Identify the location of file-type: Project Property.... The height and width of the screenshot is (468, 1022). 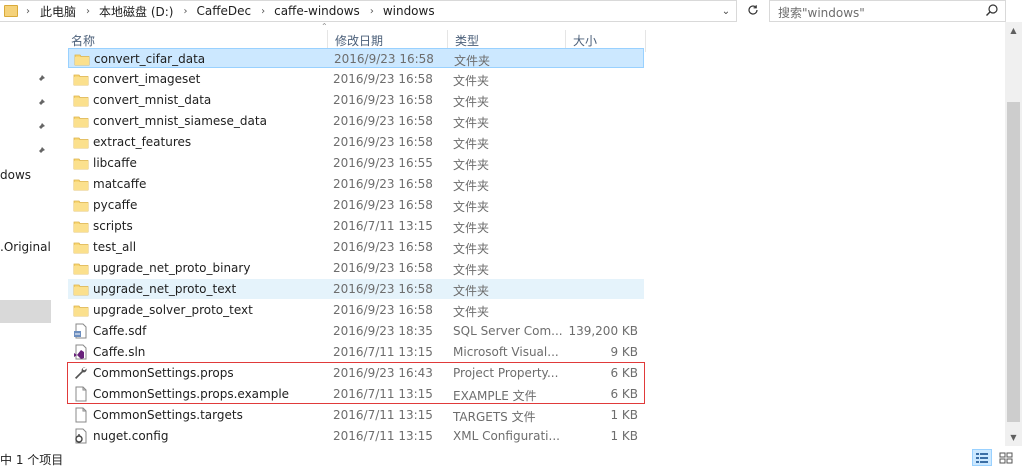
(506, 373).